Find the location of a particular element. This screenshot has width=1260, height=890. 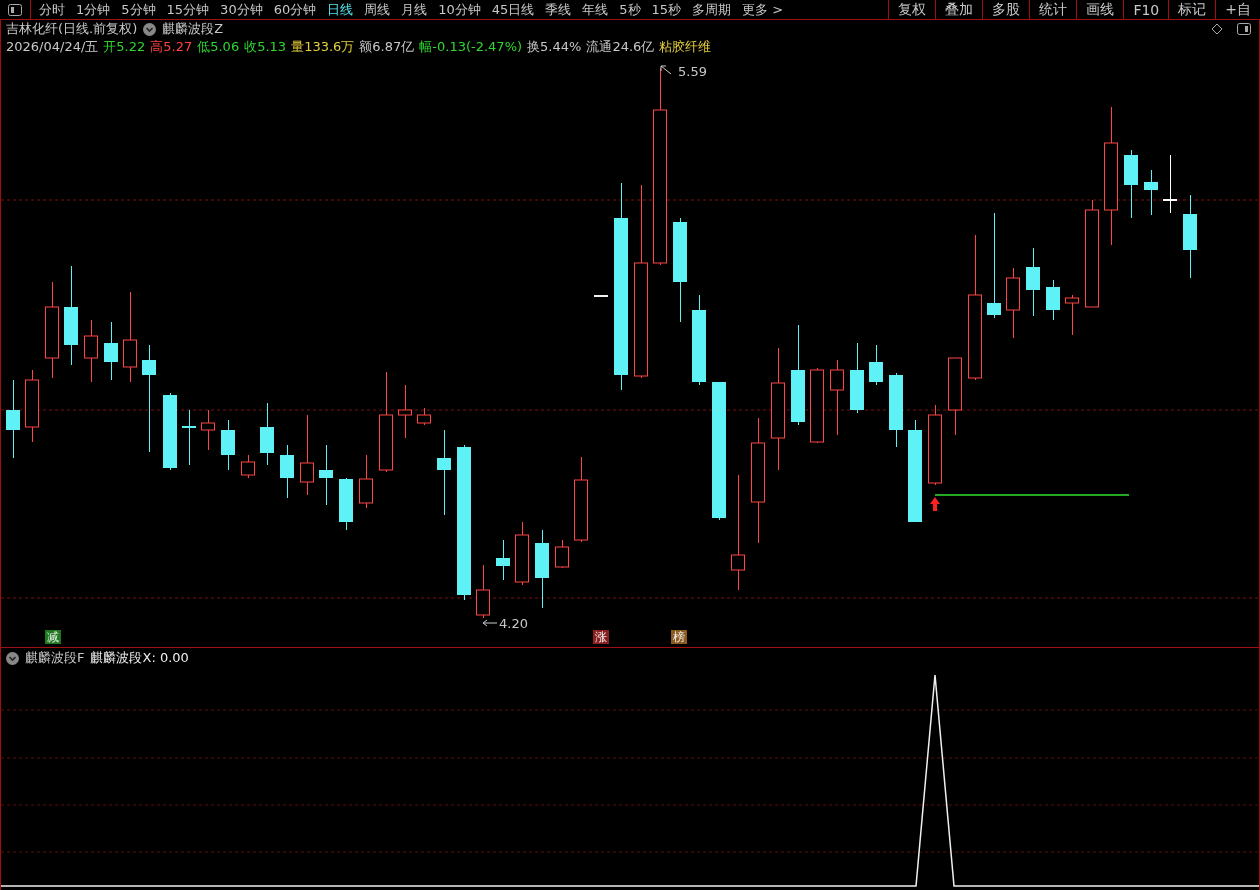

period-tab: 45日线 is located at coordinates (513, 9).